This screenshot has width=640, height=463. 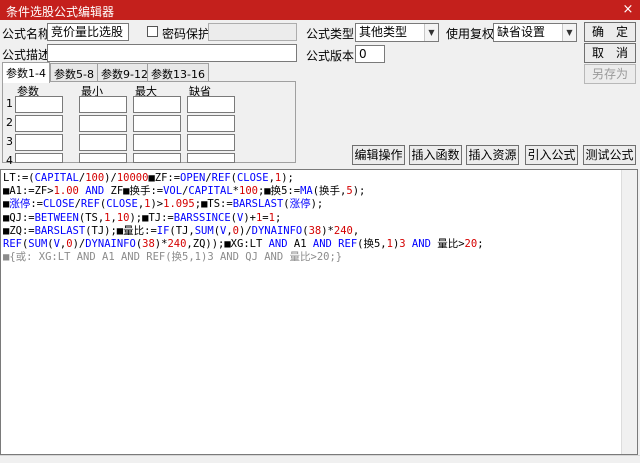 What do you see at coordinates (19, 217) in the screenshot?
I see `code-token: ■QJ:=` at bounding box center [19, 217].